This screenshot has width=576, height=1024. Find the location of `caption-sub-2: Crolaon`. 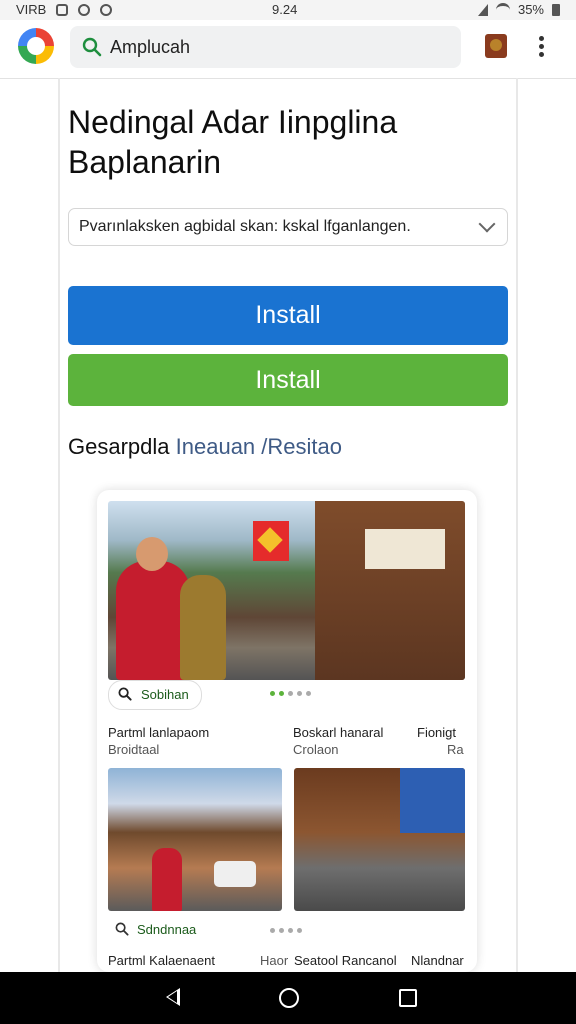

caption-sub-2: Crolaon is located at coordinates (316, 749).